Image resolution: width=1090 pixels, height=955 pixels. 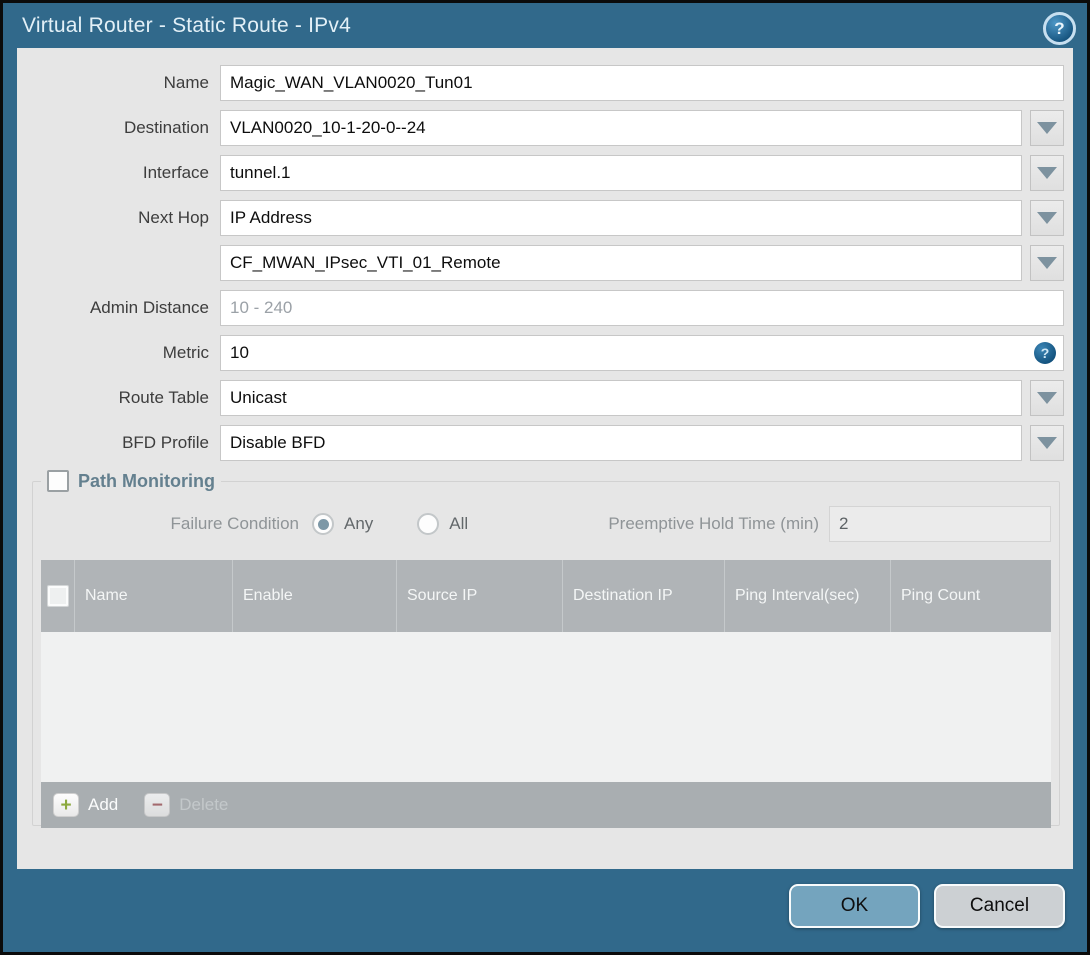 I want to click on delete-button: Delete, so click(x=186, y=805).